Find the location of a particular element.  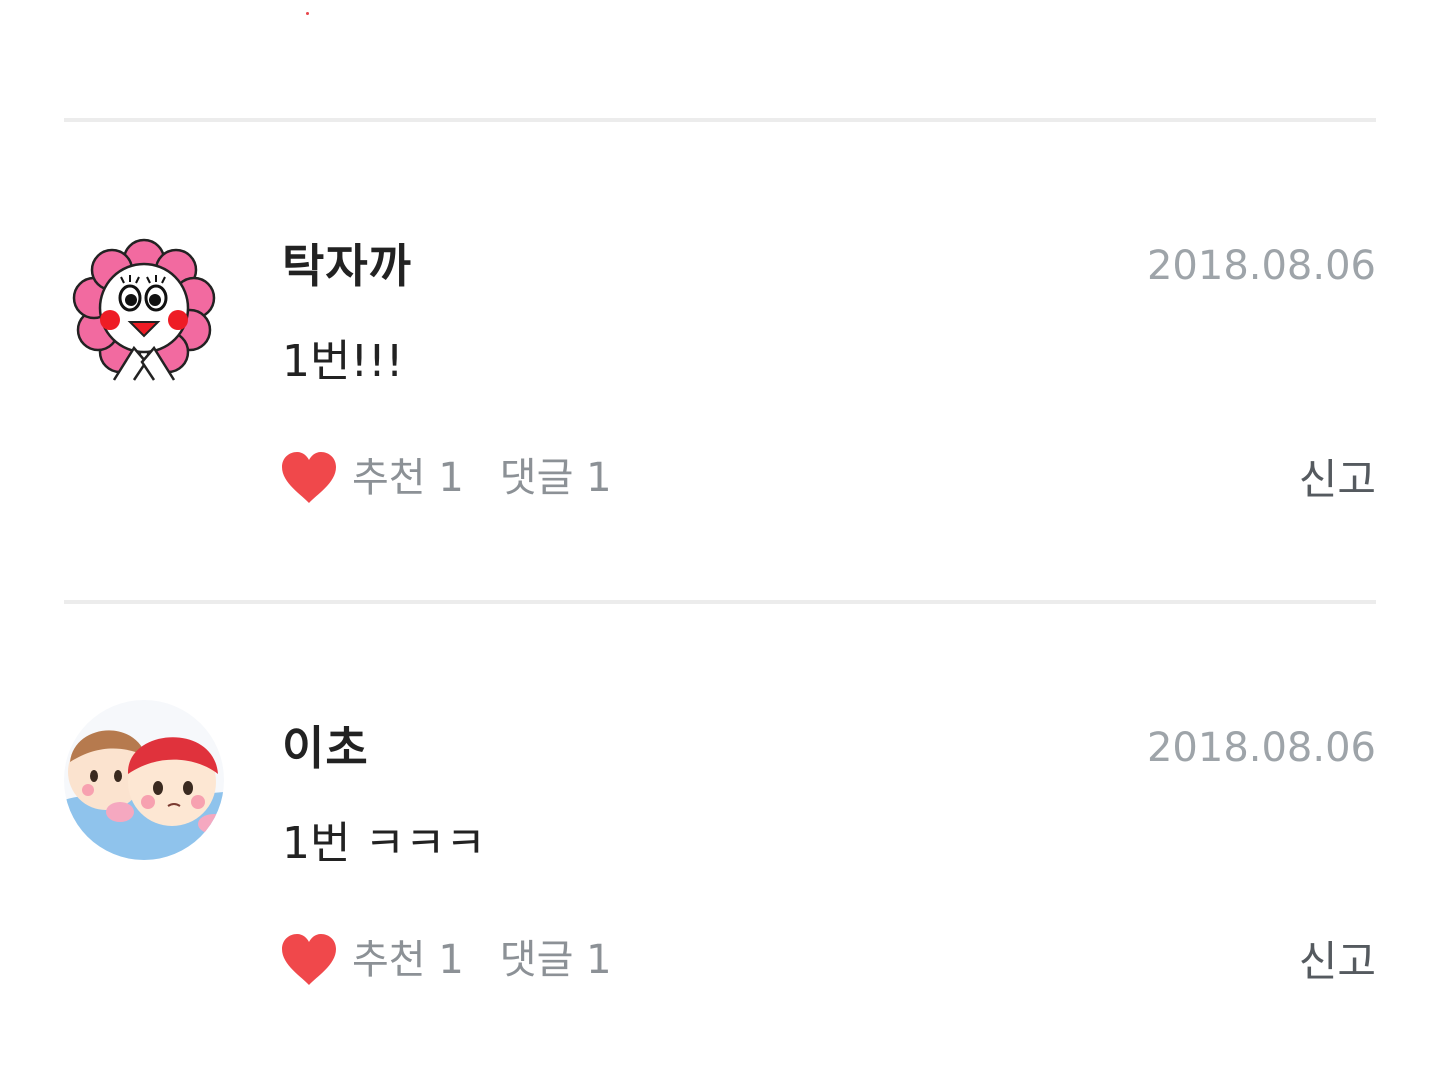

comment-text: 1번 ㅋㅋㅋ is located at coordinates (384, 843).